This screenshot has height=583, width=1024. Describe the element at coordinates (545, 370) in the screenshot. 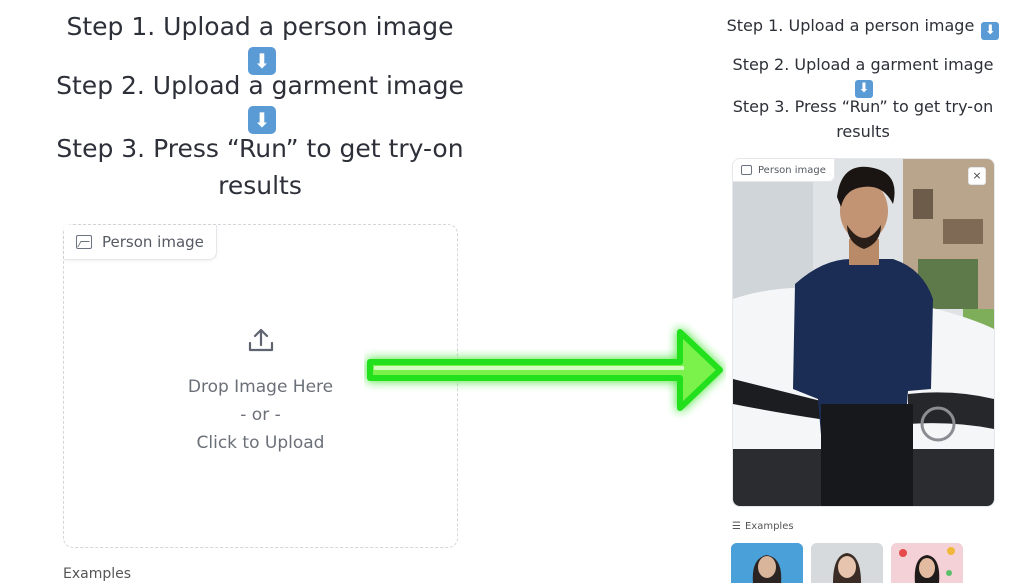

I see `right-arrow-icon` at that location.